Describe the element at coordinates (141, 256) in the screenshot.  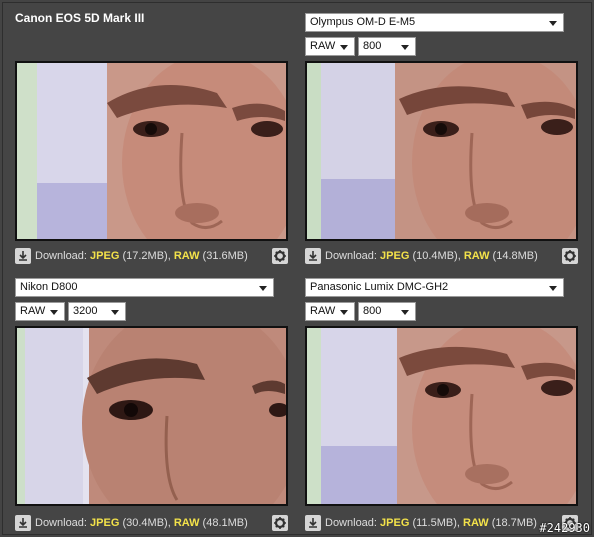
I see `download-text: Download: JPEG (17.2MB), RAW (31.6MB)` at that location.